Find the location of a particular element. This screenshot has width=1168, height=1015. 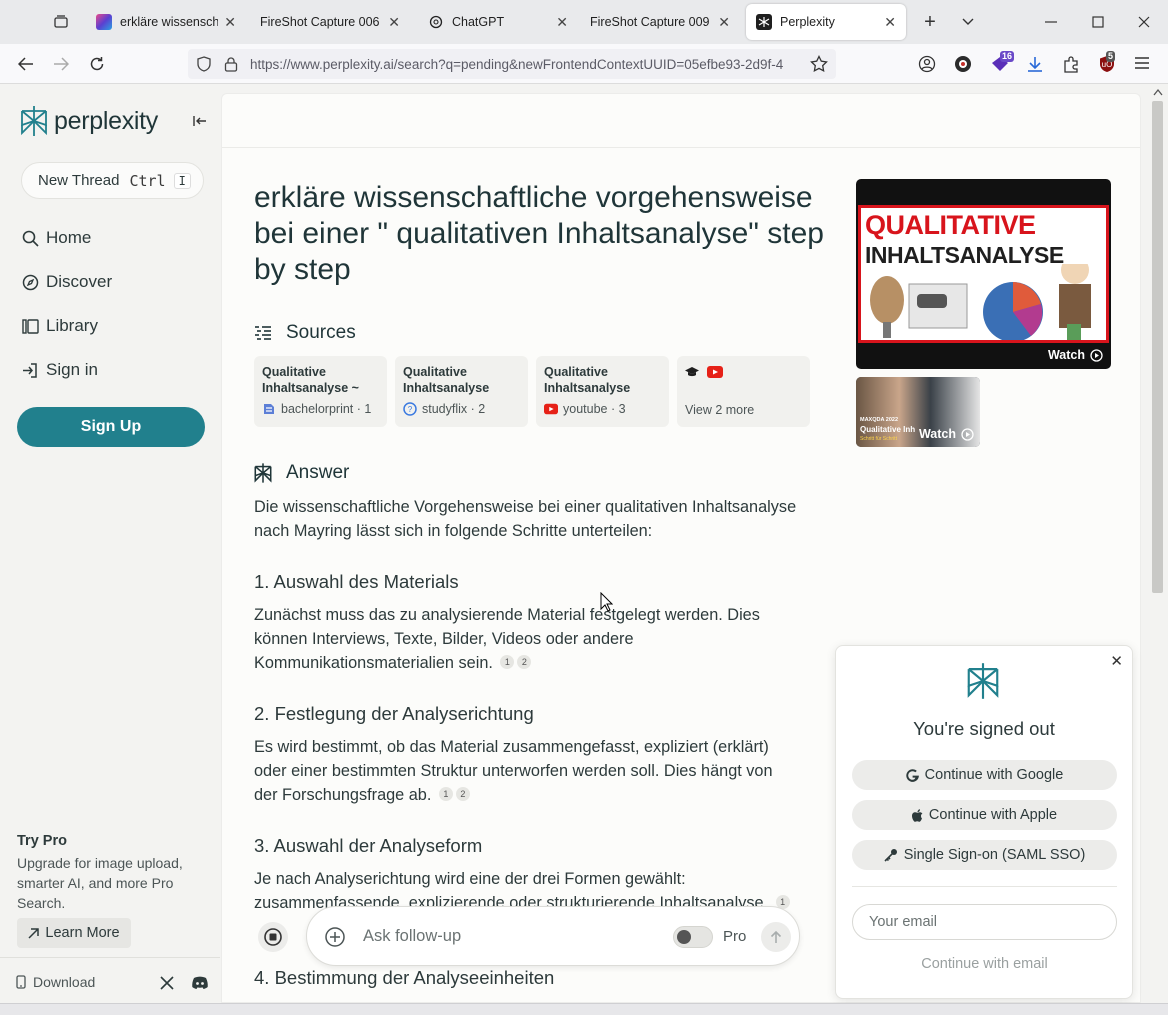

send-button is located at coordinates (776, 937).